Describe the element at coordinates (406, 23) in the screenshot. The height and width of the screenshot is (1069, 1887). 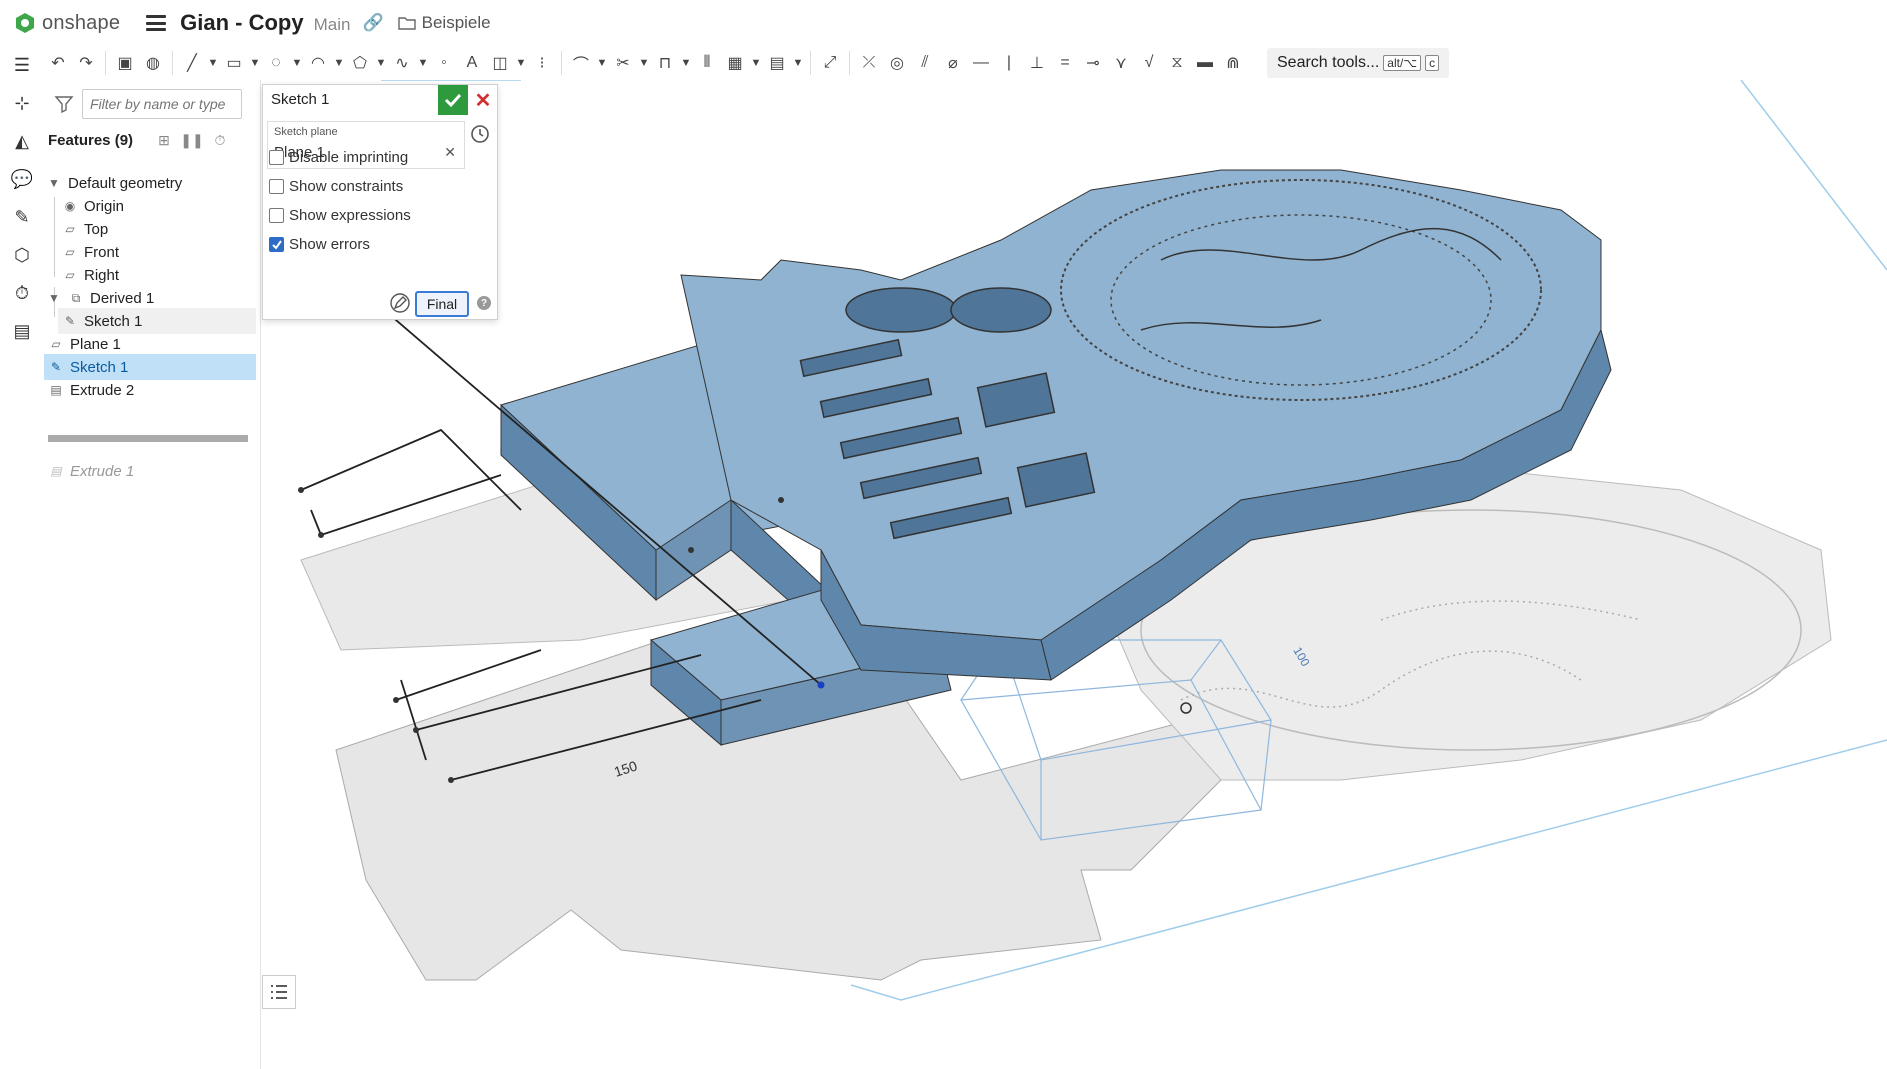
I see `folder-icon` at that location.